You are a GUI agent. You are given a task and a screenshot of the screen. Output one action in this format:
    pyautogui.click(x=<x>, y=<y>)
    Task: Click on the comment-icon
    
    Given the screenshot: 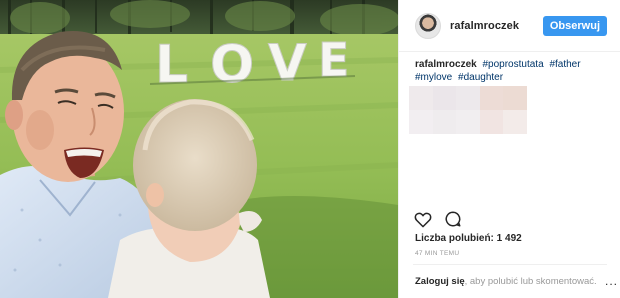 What is the action you would take?
    pyautogui.click(x=453, y=219)
    